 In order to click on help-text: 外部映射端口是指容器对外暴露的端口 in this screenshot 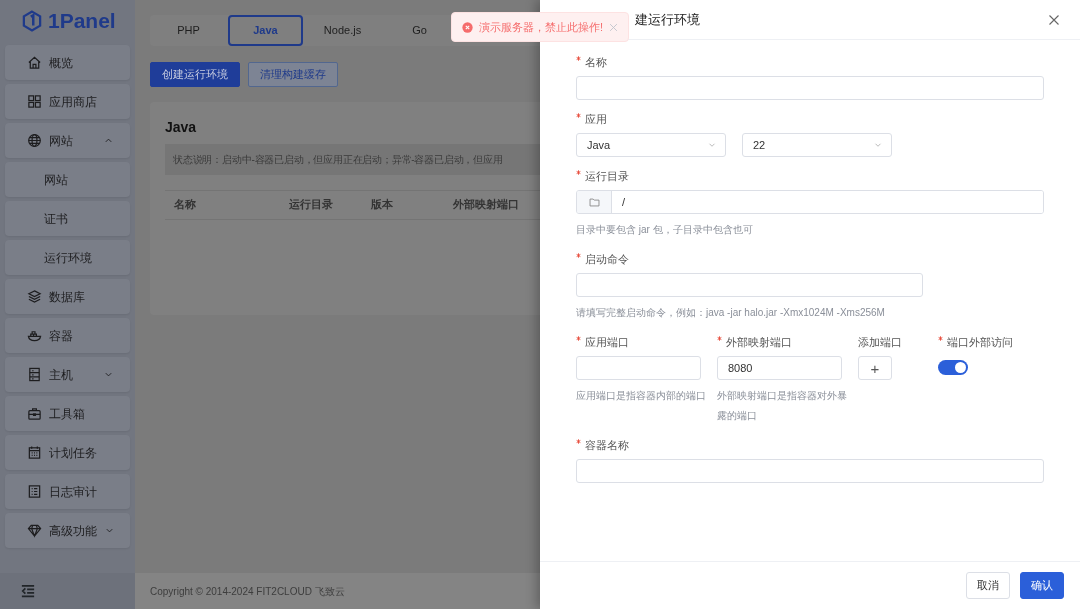, I will do `click(782, 406)`.